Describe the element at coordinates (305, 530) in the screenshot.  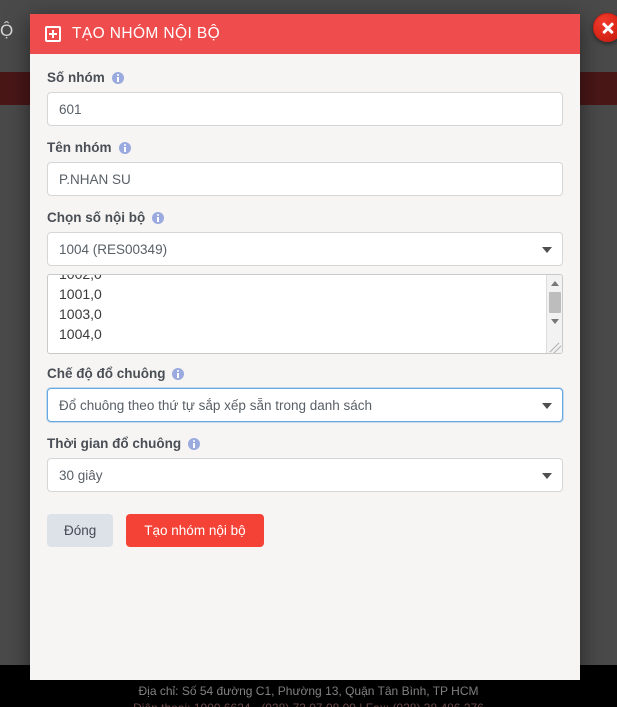
I see `modal-footer-actions: Đóng Tạo nhóm nội bộ` at that location.